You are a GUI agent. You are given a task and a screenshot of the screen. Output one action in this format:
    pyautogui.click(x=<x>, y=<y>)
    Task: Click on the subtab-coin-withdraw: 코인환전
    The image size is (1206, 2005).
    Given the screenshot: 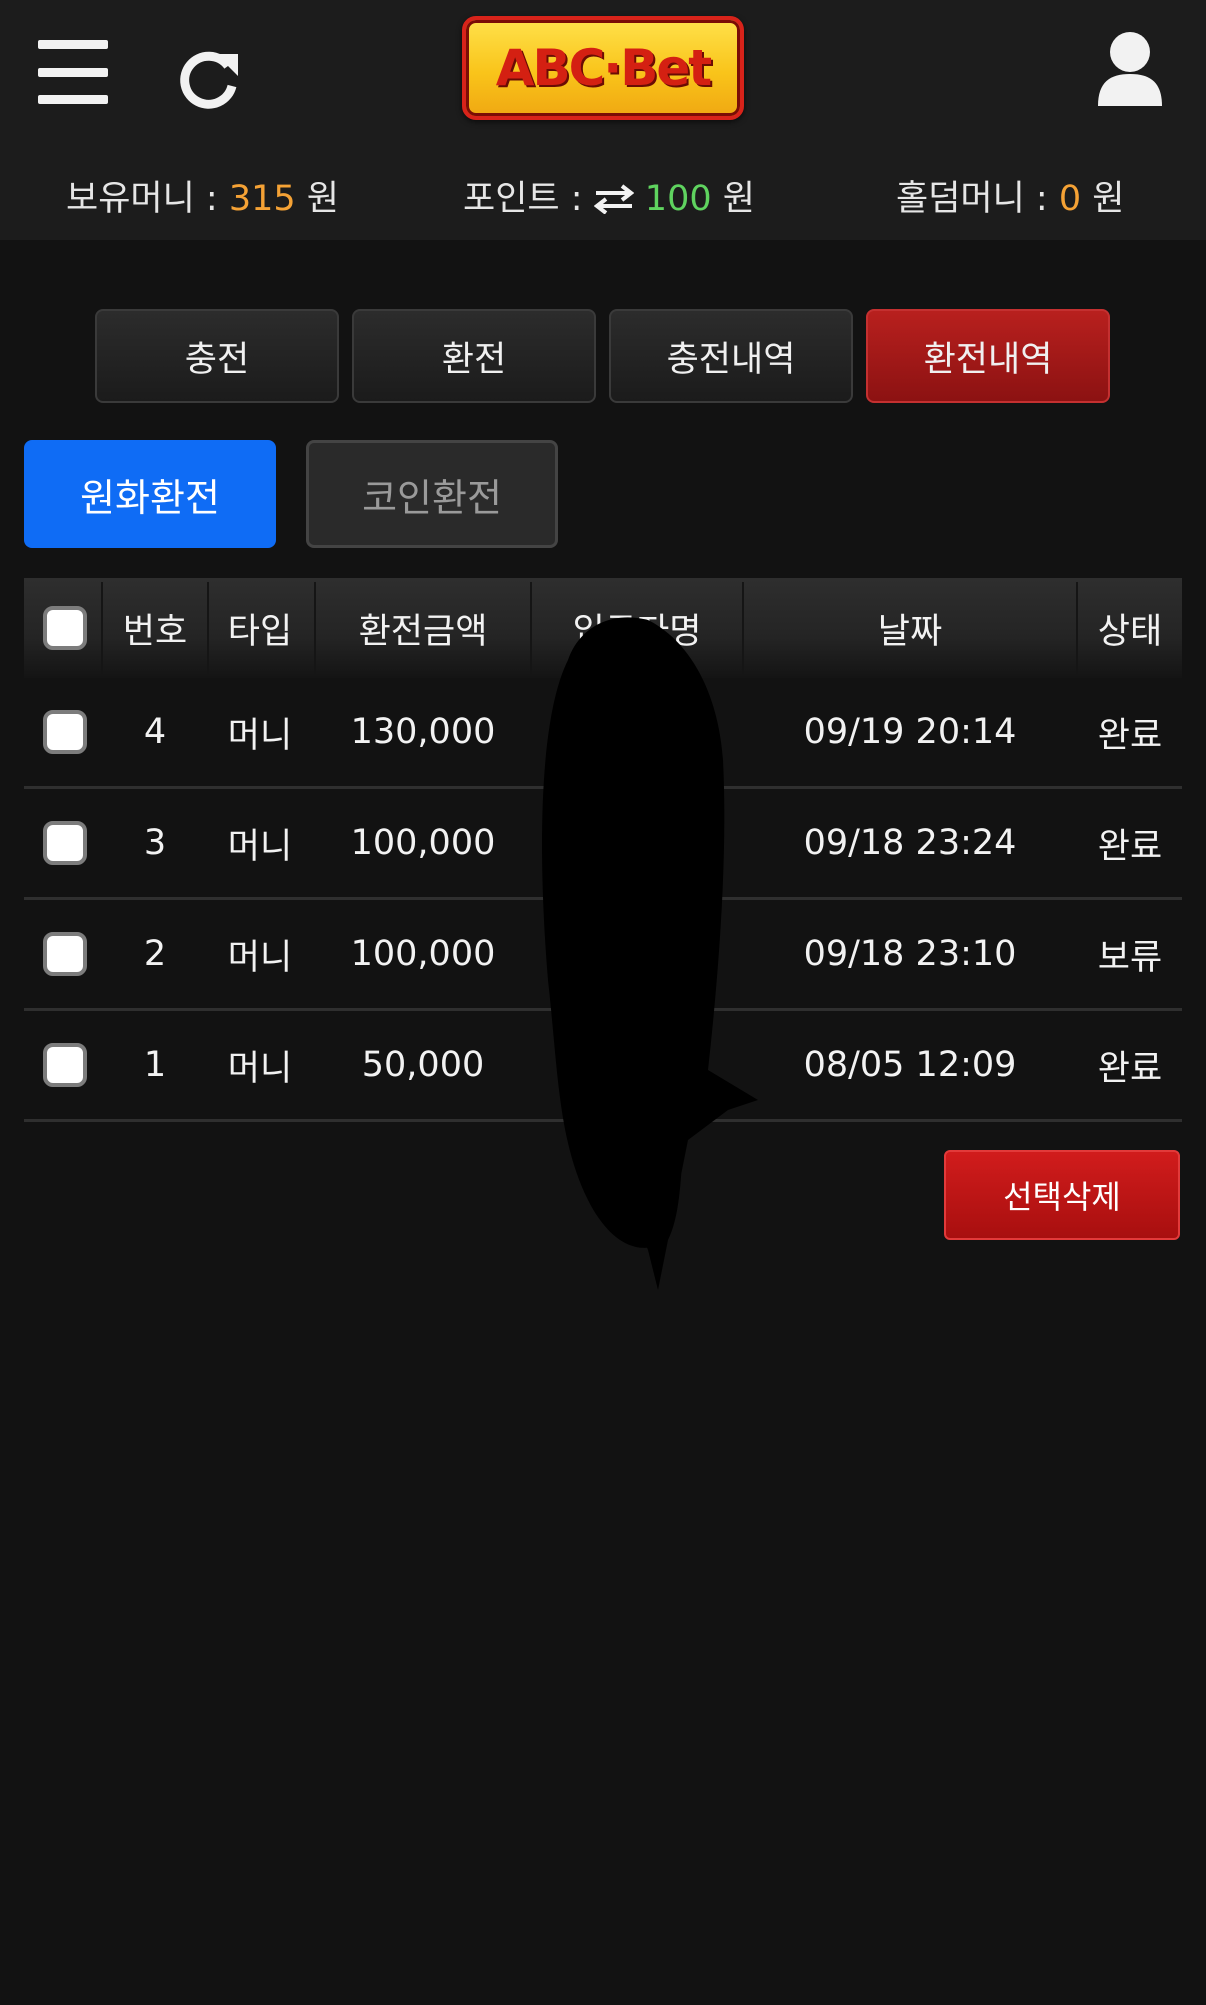 What is the action you would take?
    pyautogui.click(x=432, y=494)
    